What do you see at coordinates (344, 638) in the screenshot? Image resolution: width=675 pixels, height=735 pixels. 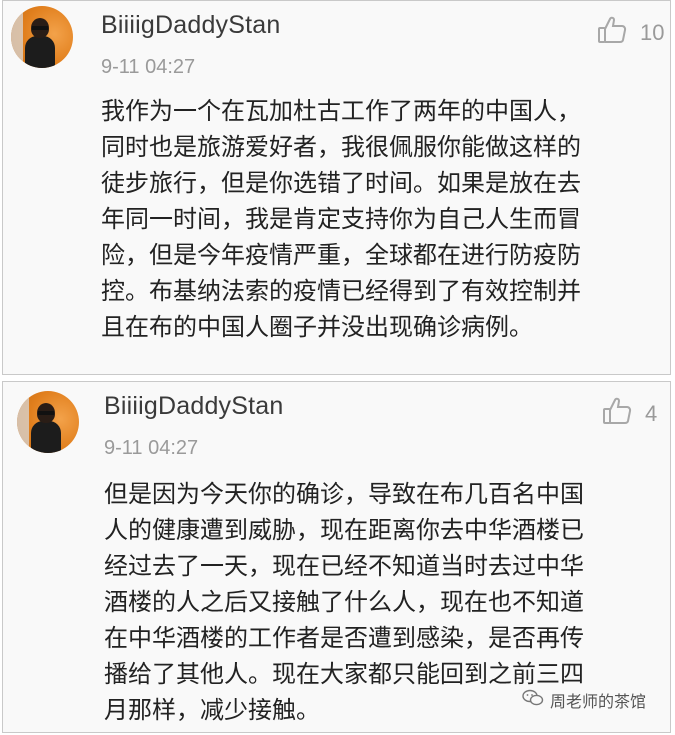 I see `comment-line: 在中华酒楼的工作者是否遭到感染，是否再传` at bounding box center [344, 638].